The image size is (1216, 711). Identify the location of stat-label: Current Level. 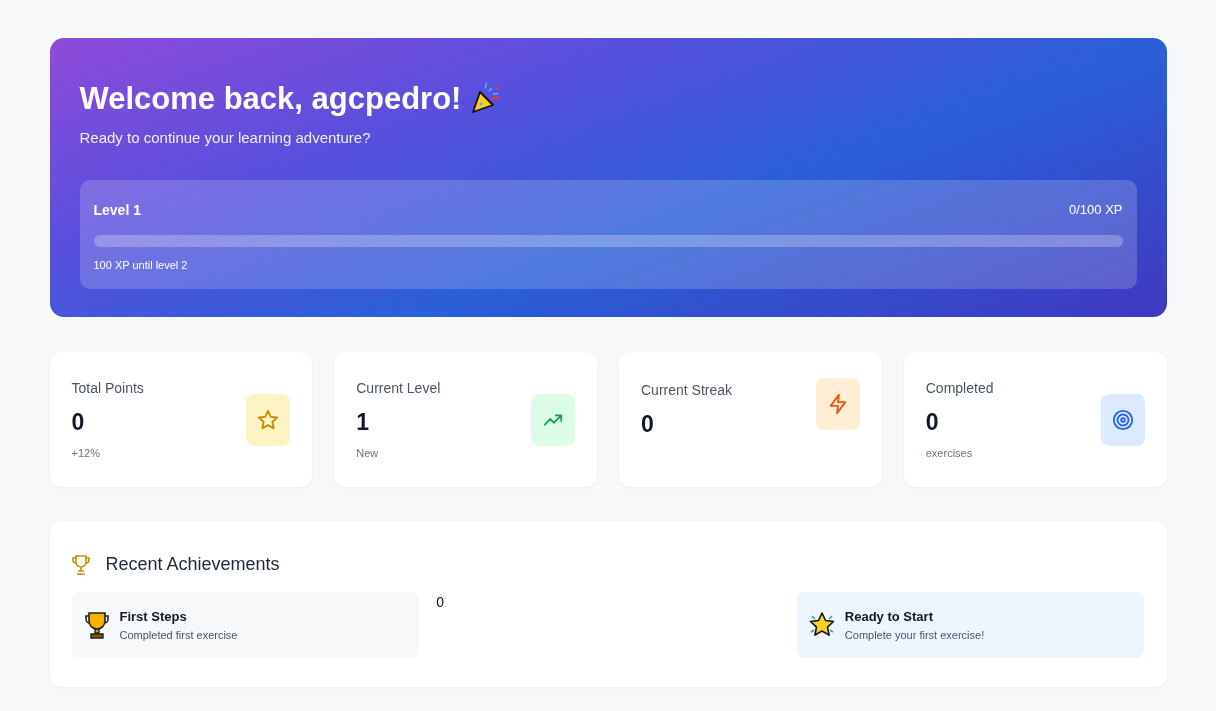
(398, 388).